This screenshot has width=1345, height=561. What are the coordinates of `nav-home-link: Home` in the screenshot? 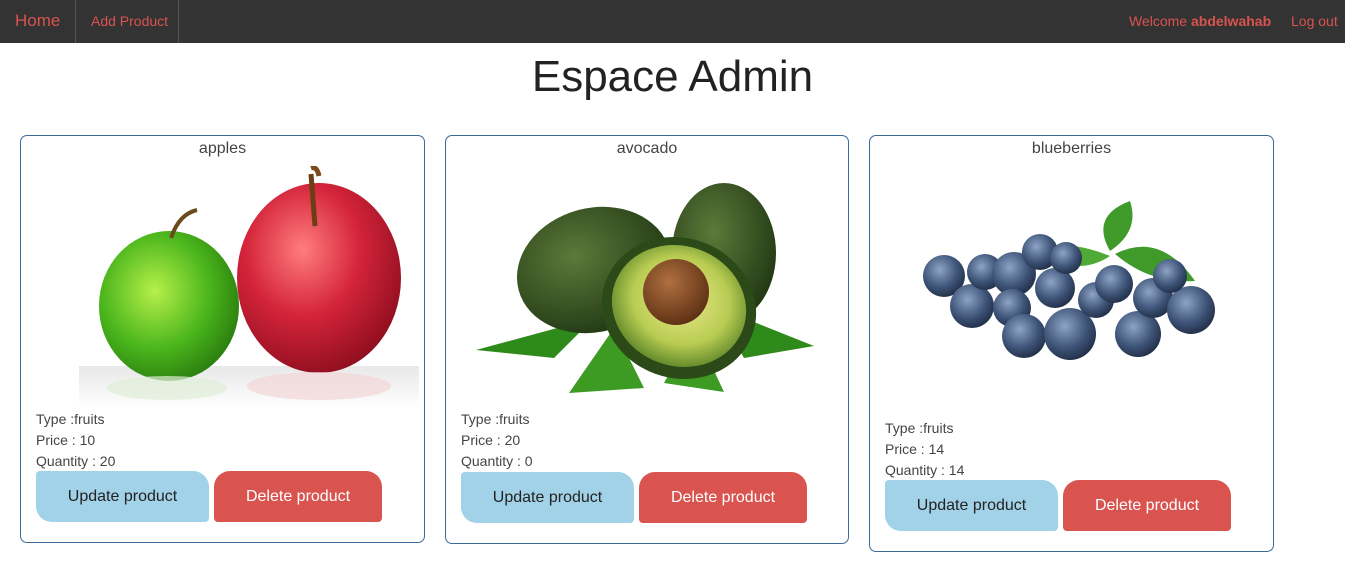 It's located at (38, 21).